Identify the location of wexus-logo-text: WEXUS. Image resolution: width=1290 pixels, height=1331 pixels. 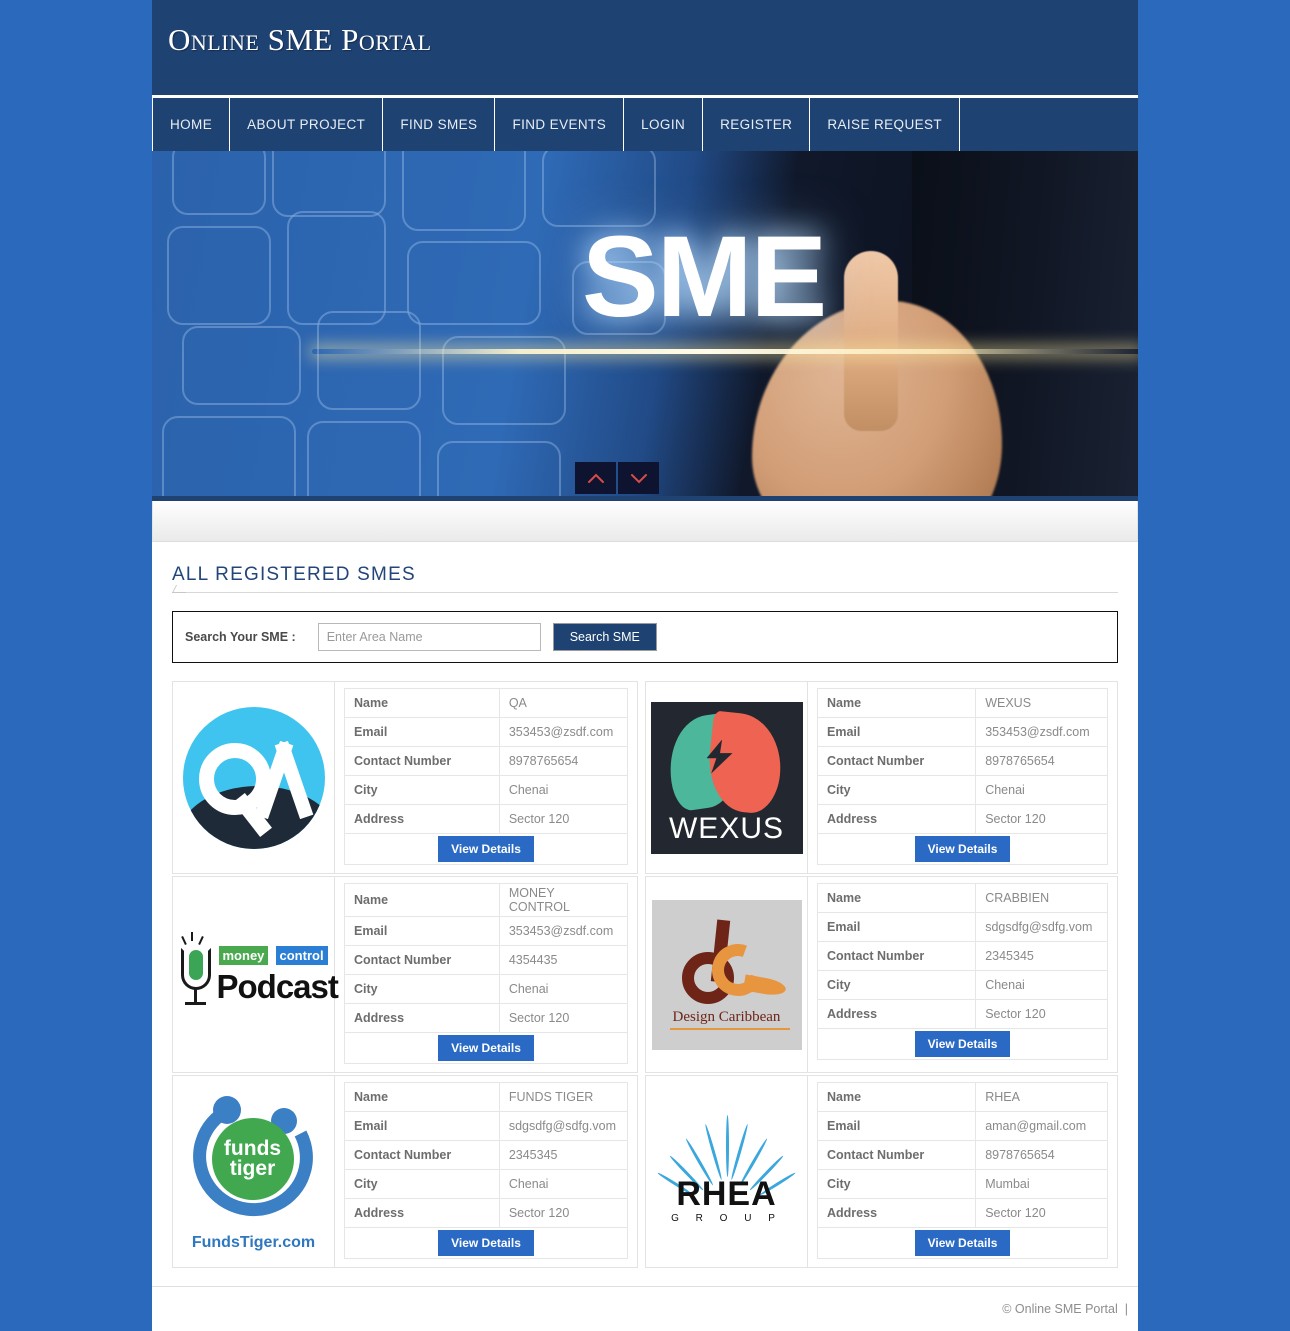
(726, 828).